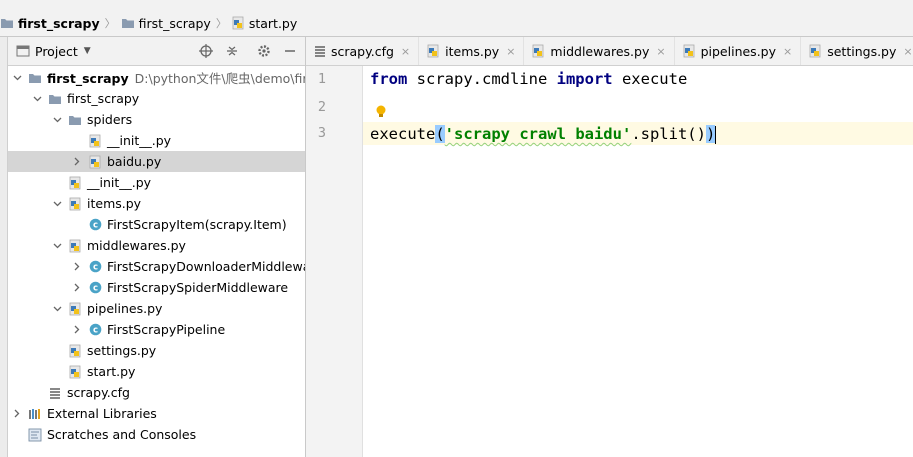 Image resolution: width=913 pixels, height=457 pixels. Describe the element at coordinates (88, 78) in the screenshot. I see `tree-item-label: first_scrapy` at that location.